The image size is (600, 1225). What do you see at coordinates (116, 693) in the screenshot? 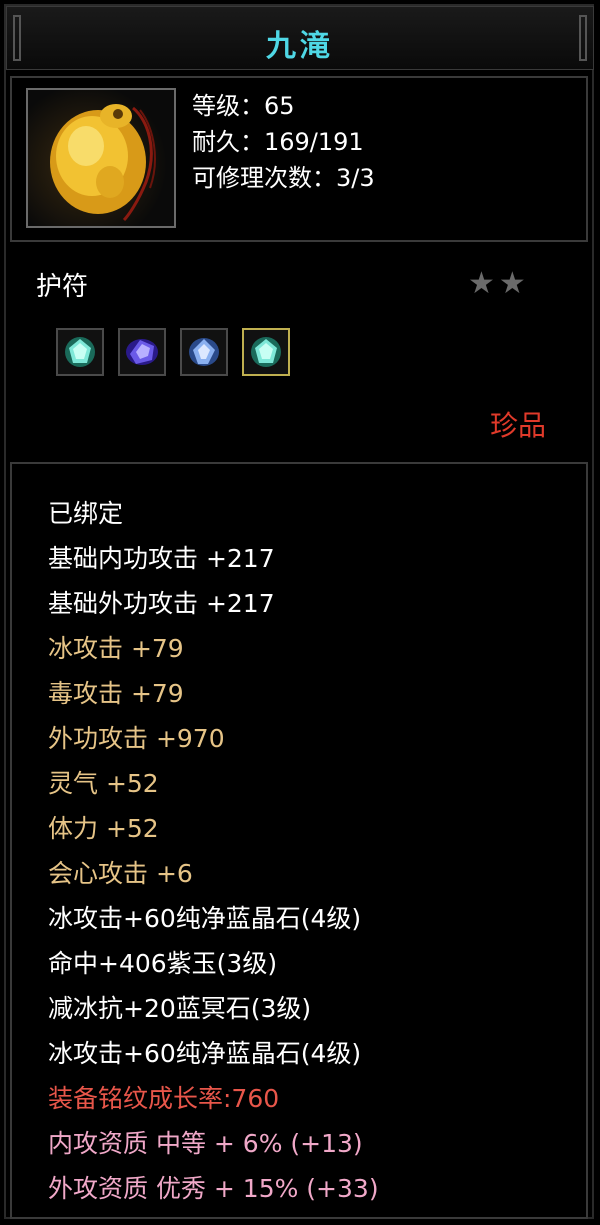
I see `attribute-line: 毒攻击 +79` at bounding box center [116, 693].